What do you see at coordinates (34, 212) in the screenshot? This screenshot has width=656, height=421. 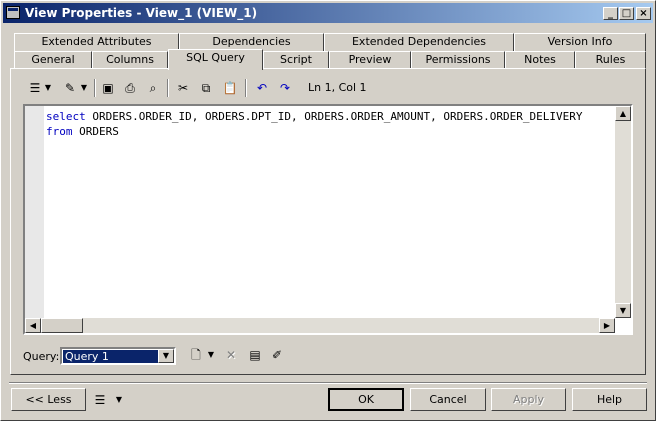 I see `editor-gutter` at bounding box center [34, 212].